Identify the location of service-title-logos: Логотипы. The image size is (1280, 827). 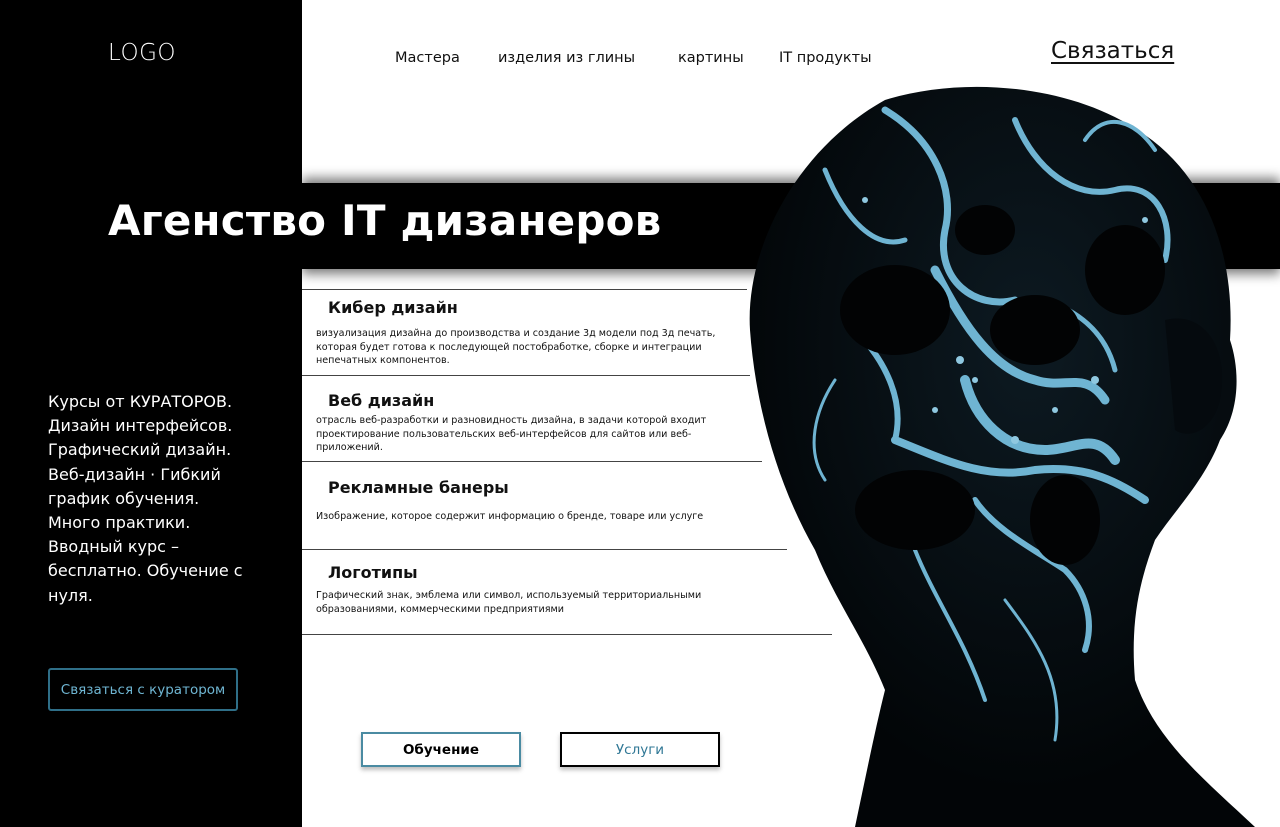
(373, 572).